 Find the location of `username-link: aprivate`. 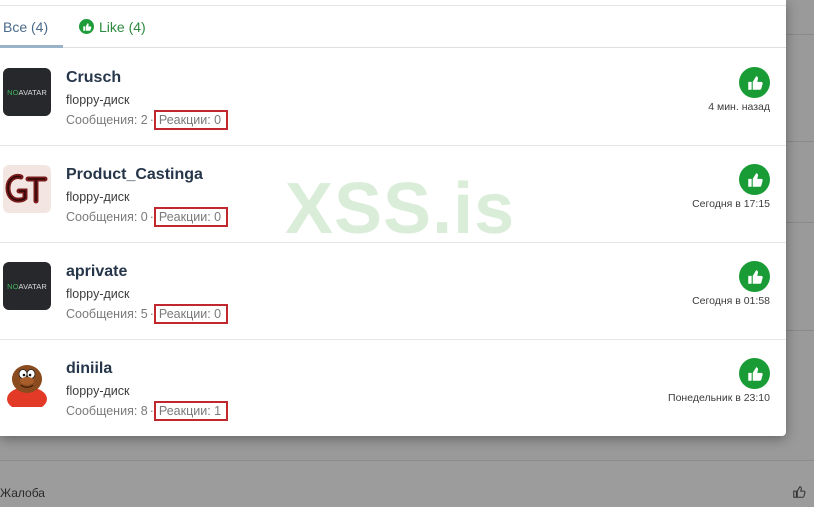

username-link: aprivate is located at coordinates (96, 272).